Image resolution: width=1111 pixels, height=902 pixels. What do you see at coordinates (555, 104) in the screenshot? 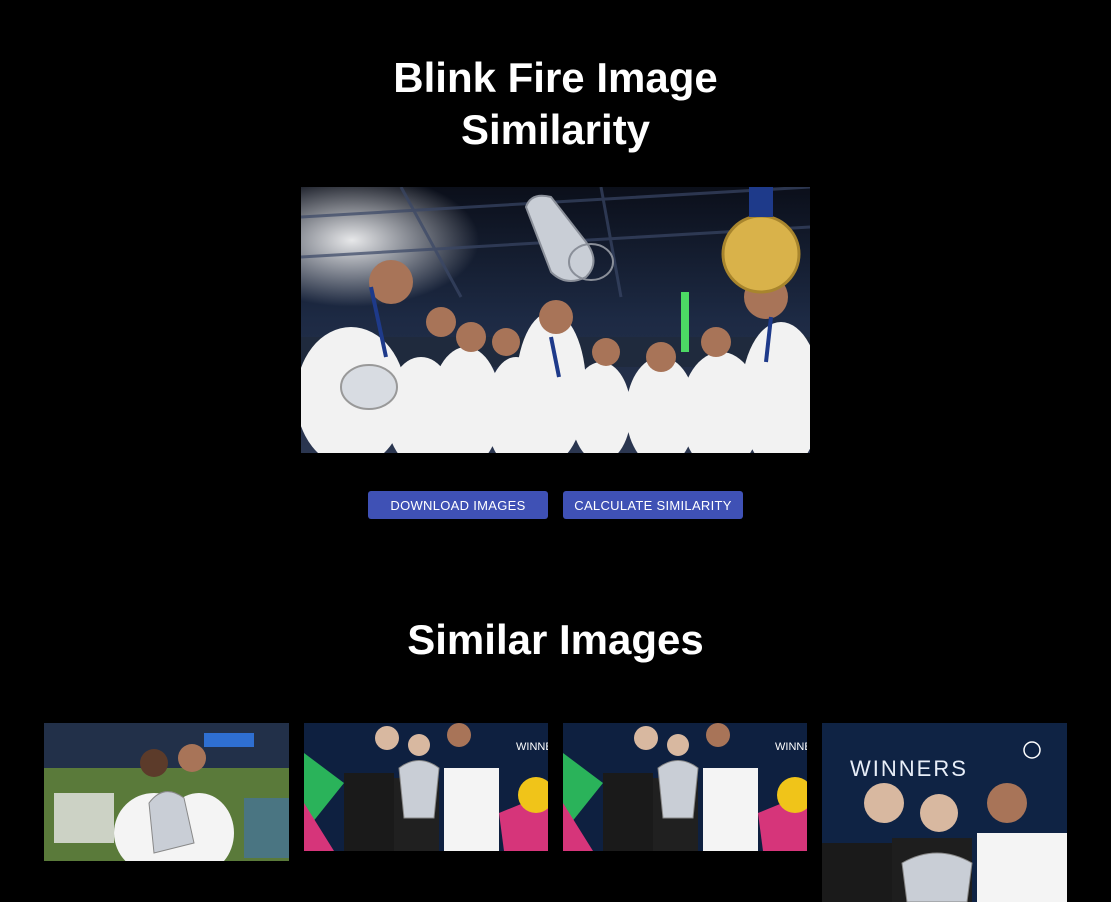
I see `page-title: Blink Fire Image Similarity` at bounding box center [555, 104].